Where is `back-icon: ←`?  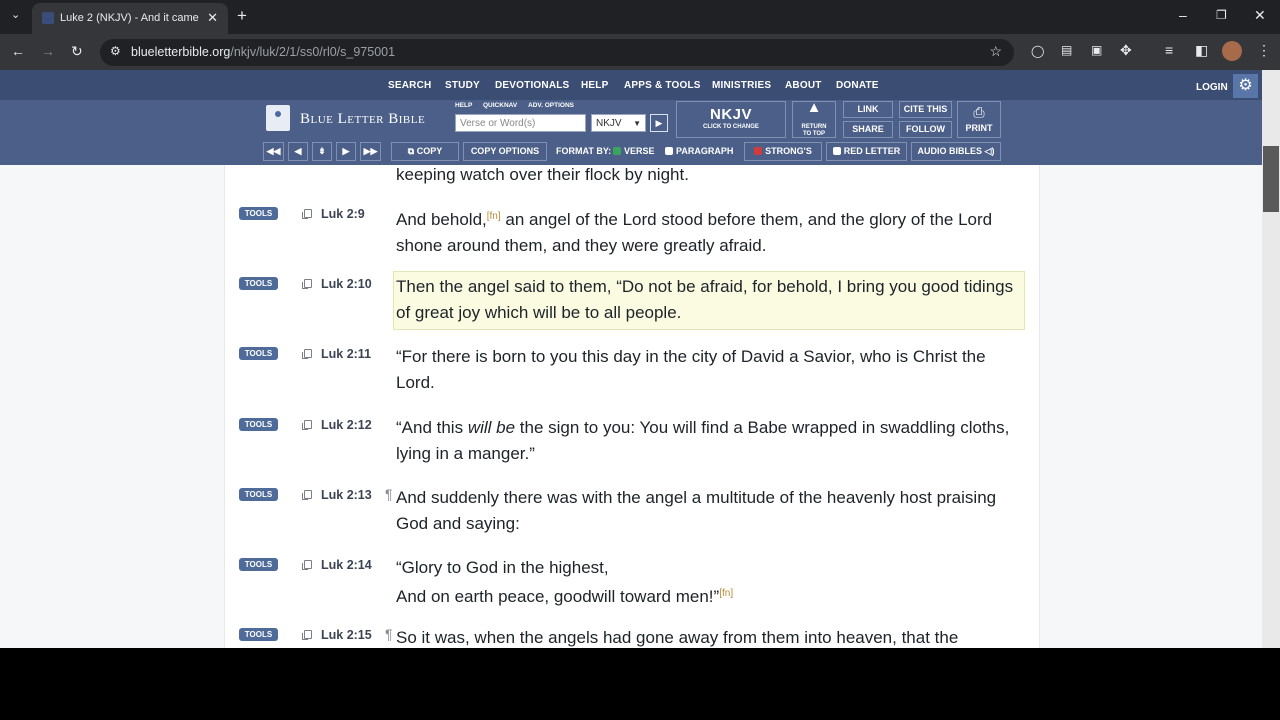 back-icon: ← is located at coordinates (18, 51).